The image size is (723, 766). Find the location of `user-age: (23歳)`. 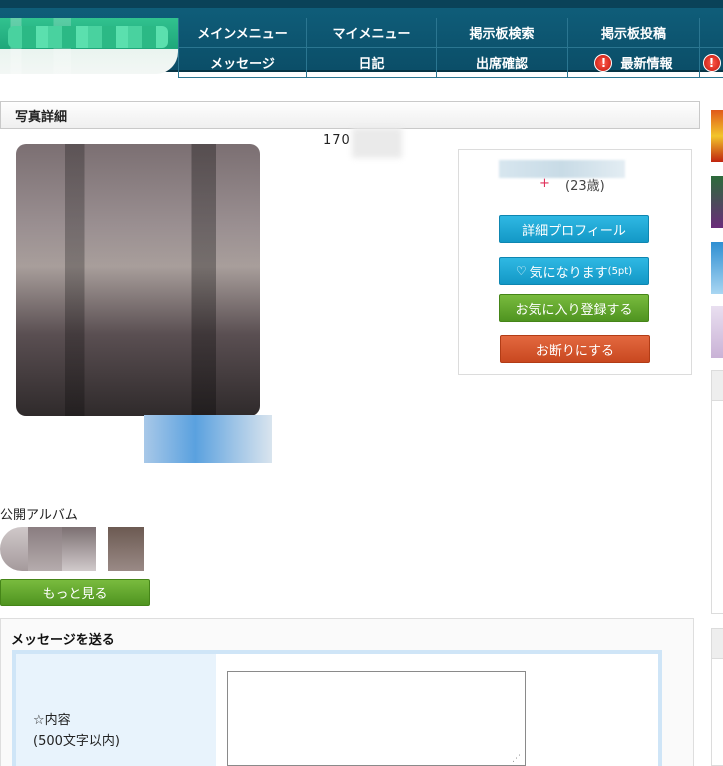

user-age: (23歳) is located at coordinates (585, 186).